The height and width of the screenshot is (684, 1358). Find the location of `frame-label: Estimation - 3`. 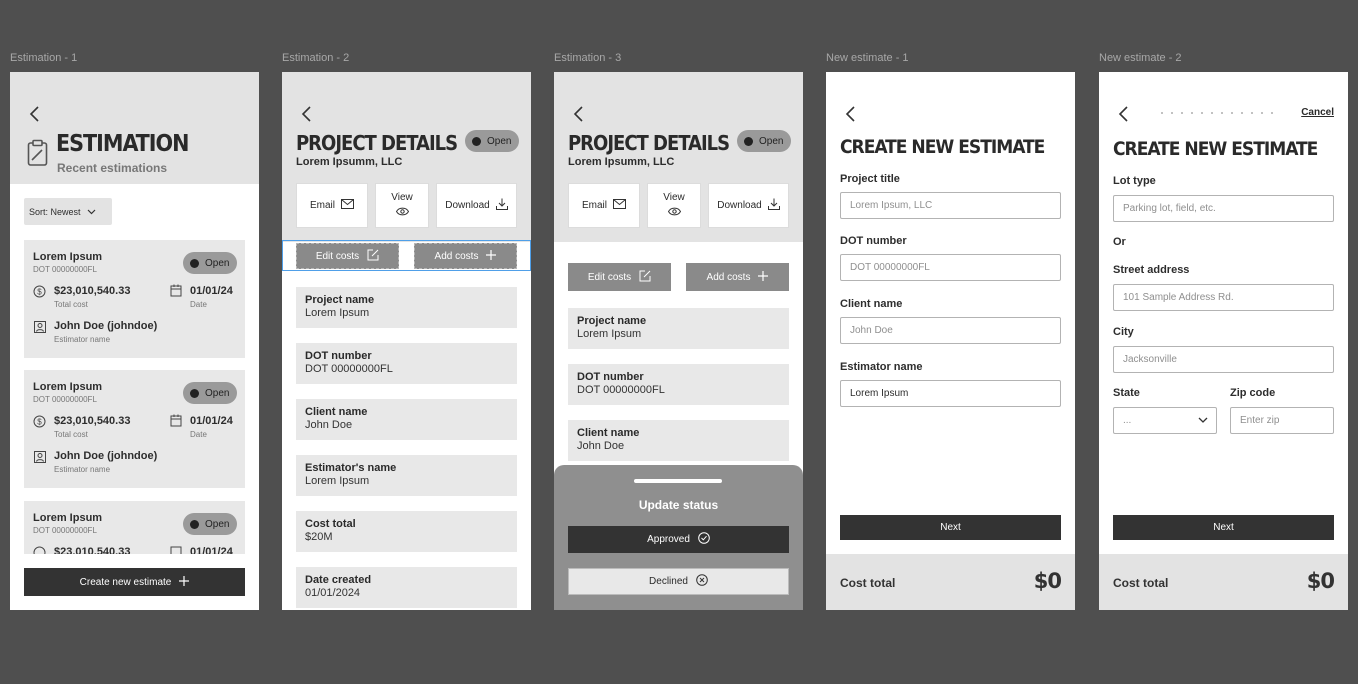

frame-label: Estimation - 3 is located at coordinates (588, 58).